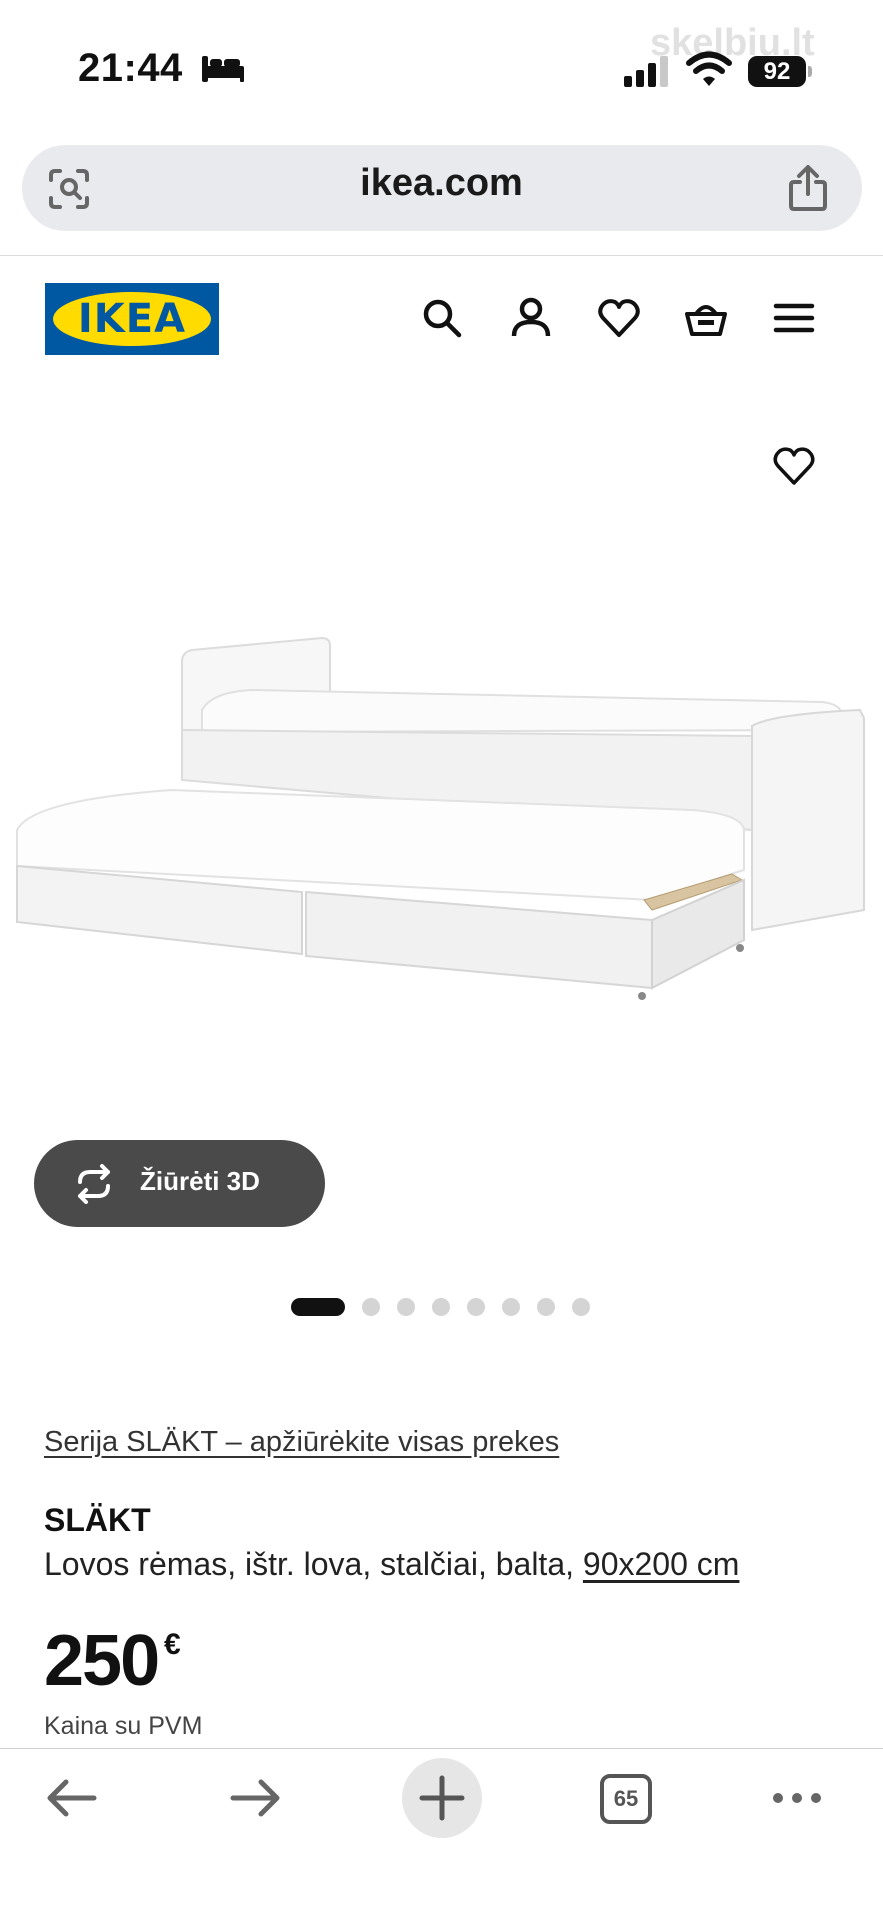 The height and width of the screenshot is (1920, 883). Describe the element at coordinates (172, 1644) in the screenshot. I see `price-currency: €` at that location.